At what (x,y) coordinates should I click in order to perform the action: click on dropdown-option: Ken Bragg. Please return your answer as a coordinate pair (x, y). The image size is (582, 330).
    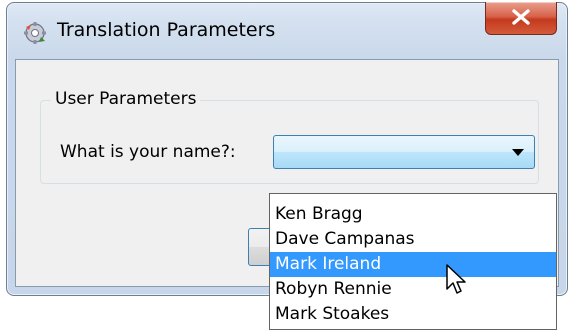
    Looking at the image, I should click on (413, 214).